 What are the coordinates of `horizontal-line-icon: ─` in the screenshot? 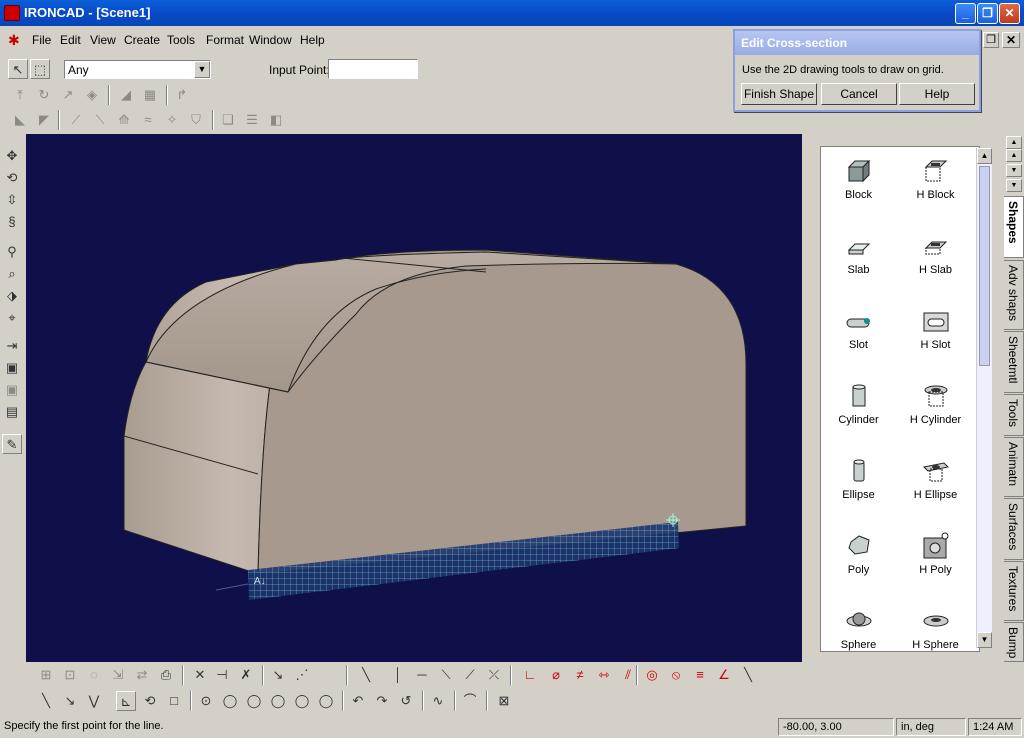 It's located at (422, 675).